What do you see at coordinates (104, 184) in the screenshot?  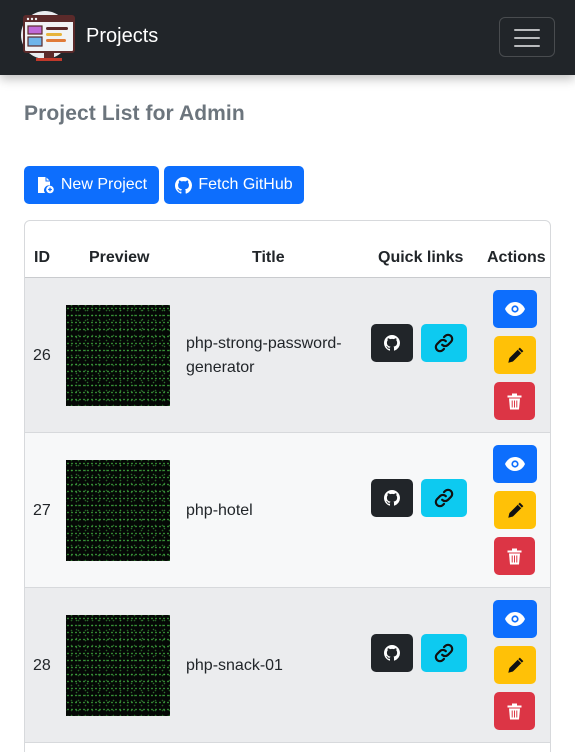 I see `new-project-label: New Project` at bounding box center [104, 184].